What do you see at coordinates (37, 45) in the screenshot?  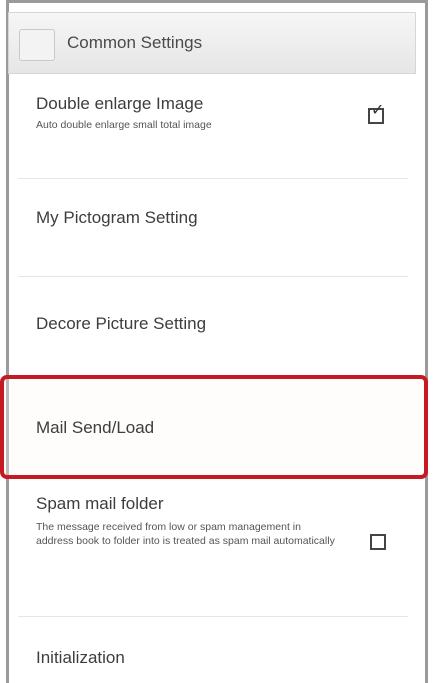 I see `settings-category-icon` at bounding box center [37, 45].